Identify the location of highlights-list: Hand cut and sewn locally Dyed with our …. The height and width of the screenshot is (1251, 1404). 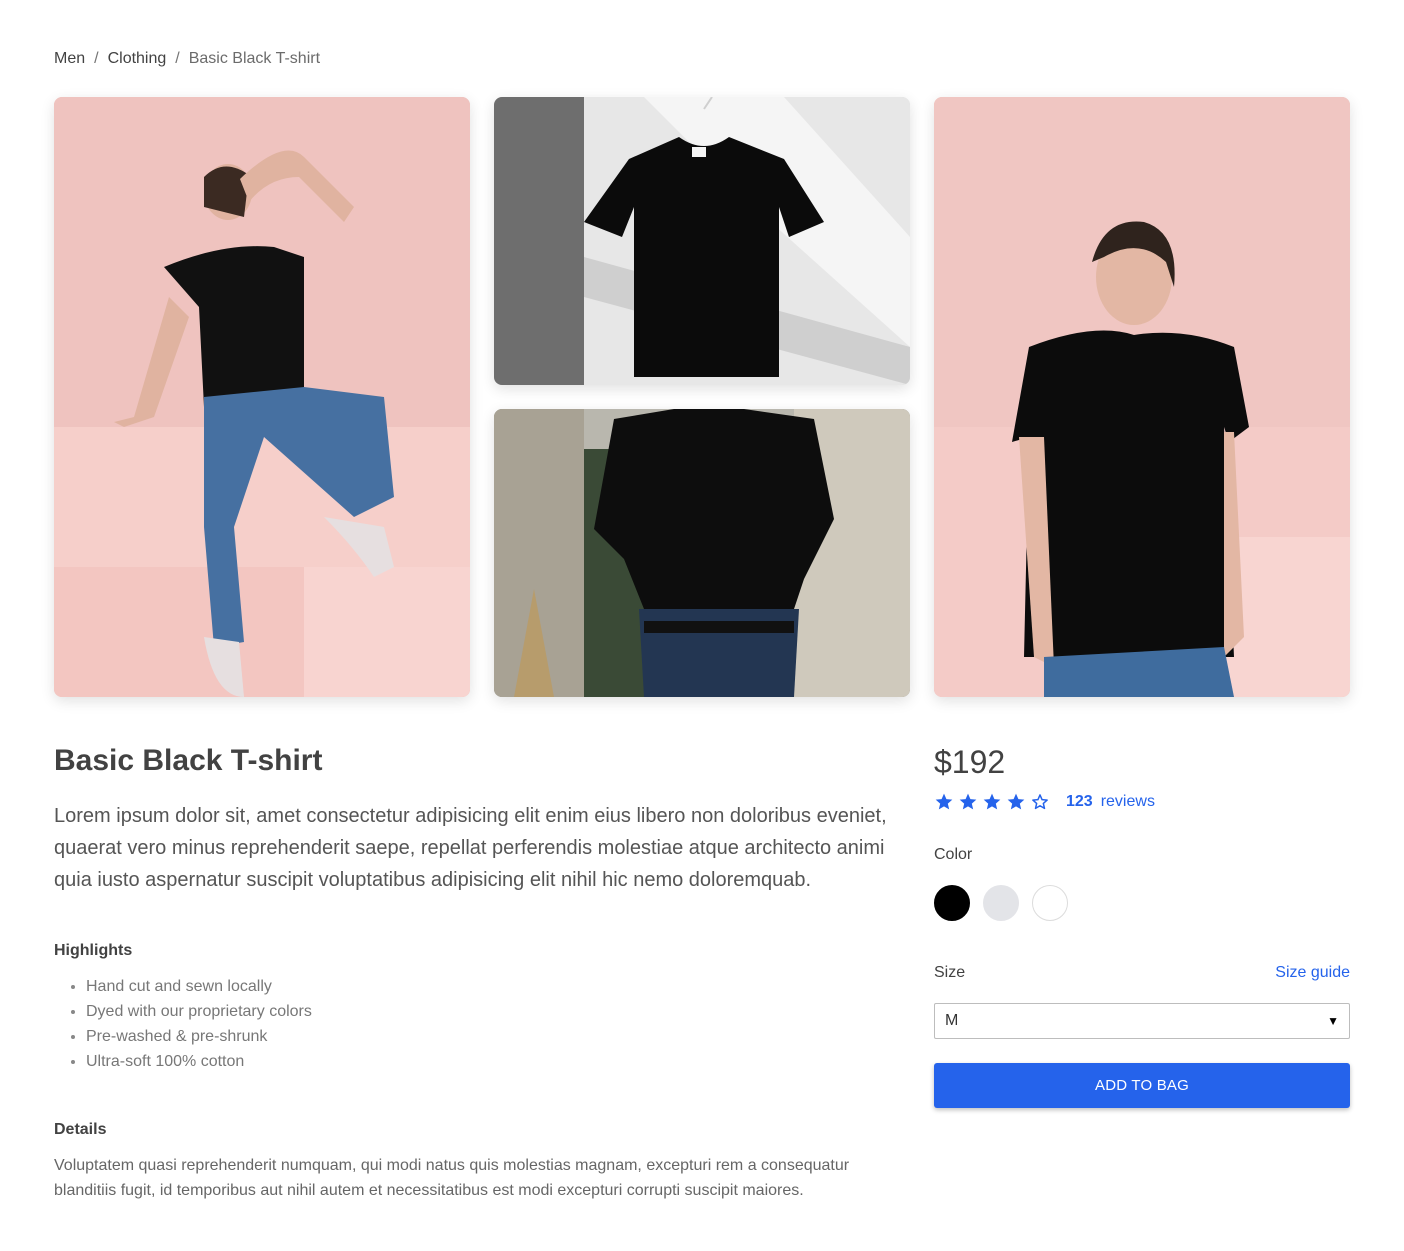
(183, 1024).